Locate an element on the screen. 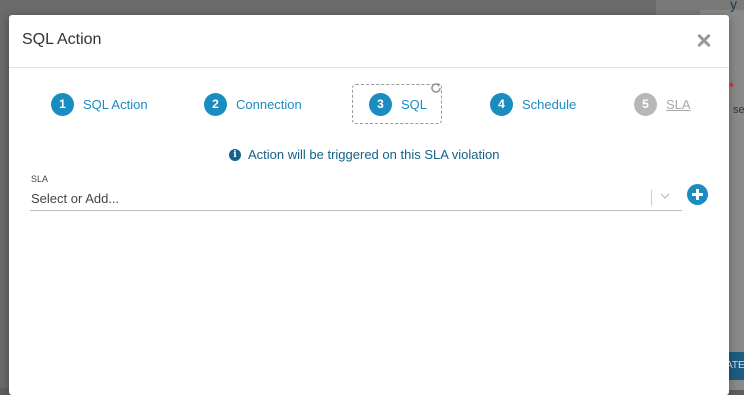  step-label: Connection is located at coordinates (269, 104).